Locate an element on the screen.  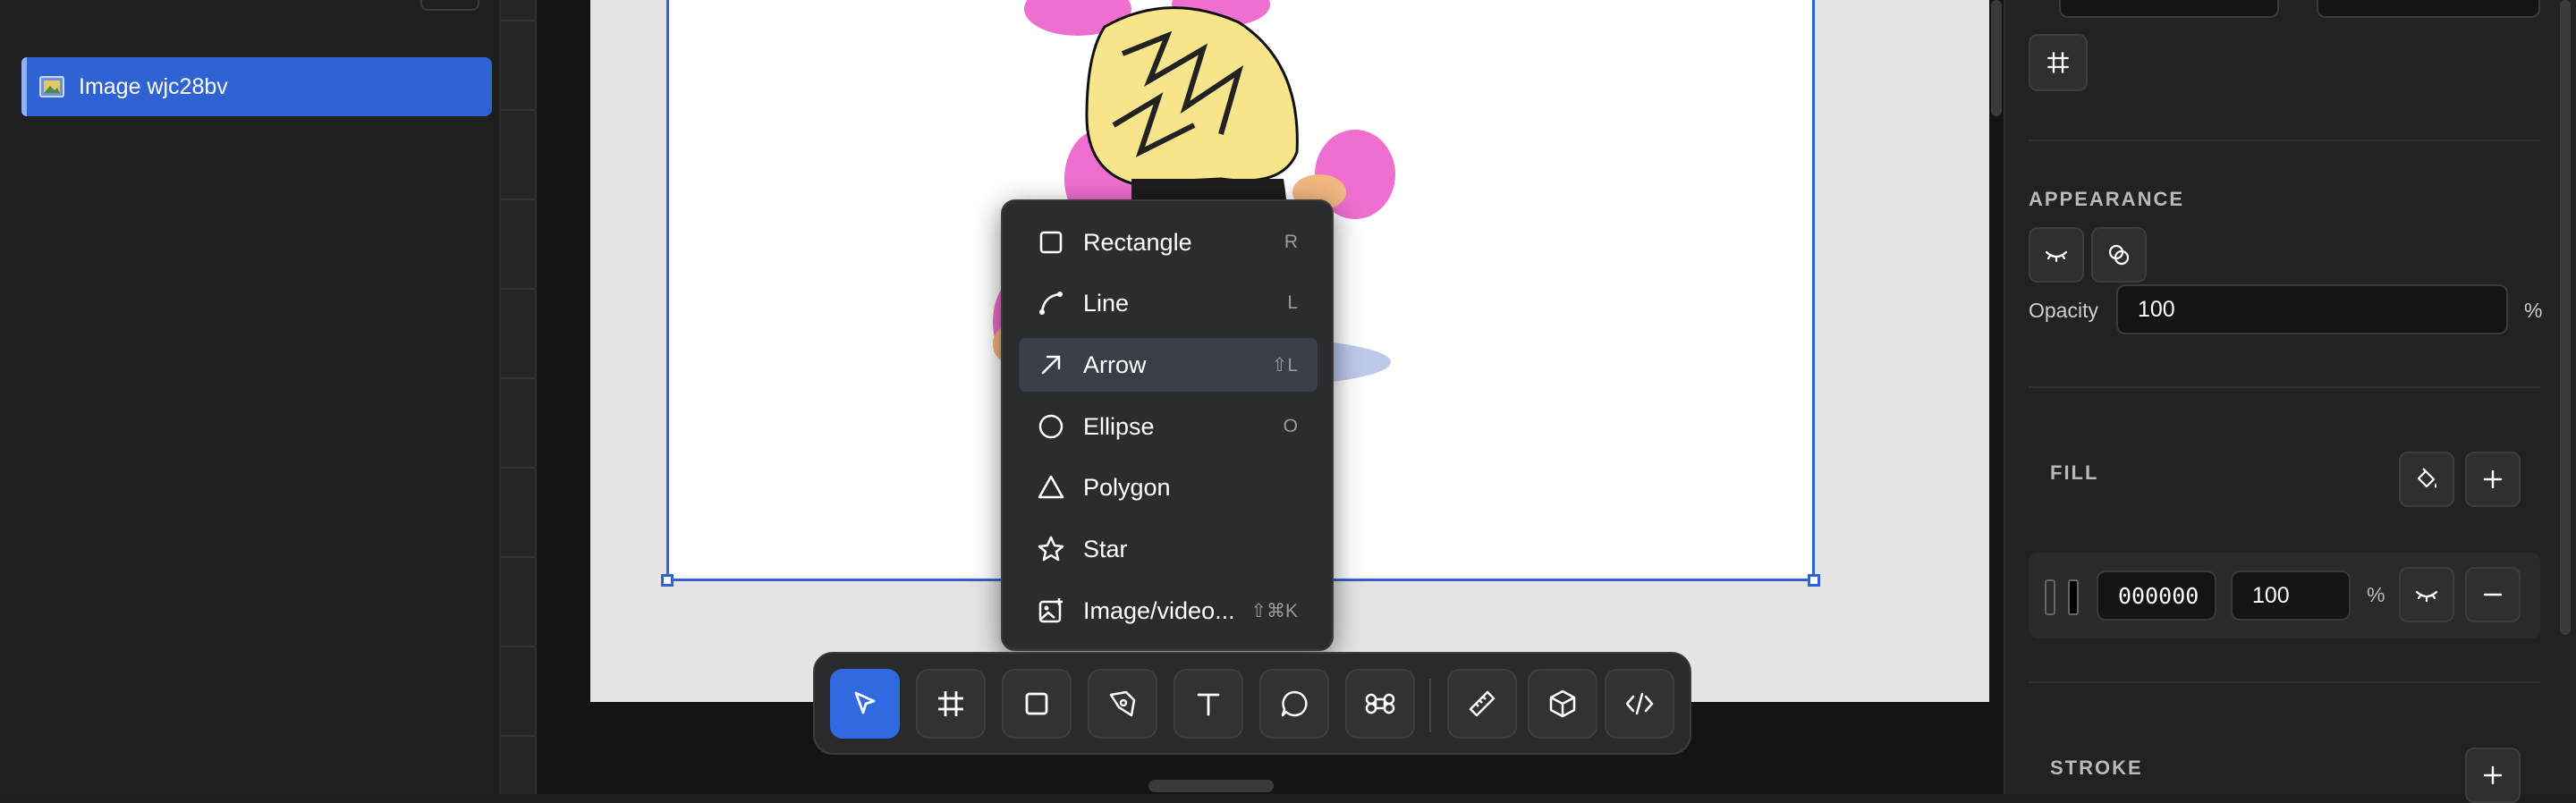
cube-icon is located at coordinates (1562, 703).